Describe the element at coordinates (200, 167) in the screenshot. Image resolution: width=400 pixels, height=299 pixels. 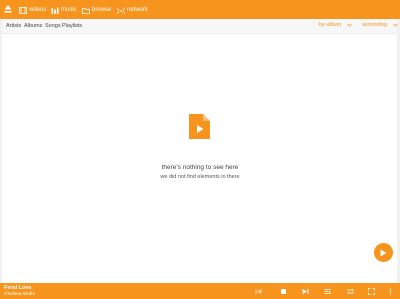
I see `empty-state-title: there's nothing to see here` at that location.